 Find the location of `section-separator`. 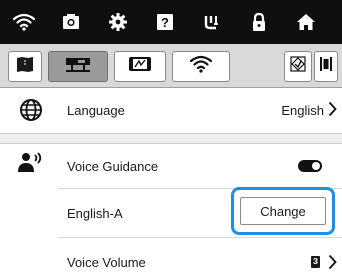

section-separator is located at coordinates (171, 138).